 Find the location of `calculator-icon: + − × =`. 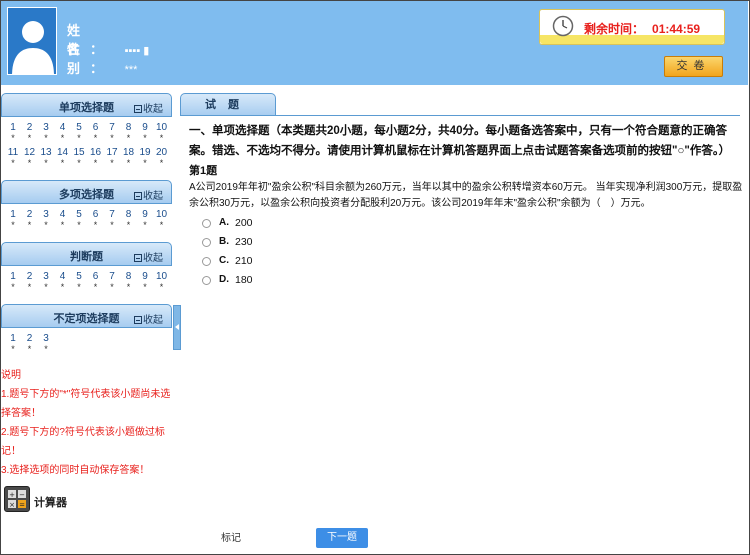

calculator-icon: + − × = is located at coordinates (17, 499).